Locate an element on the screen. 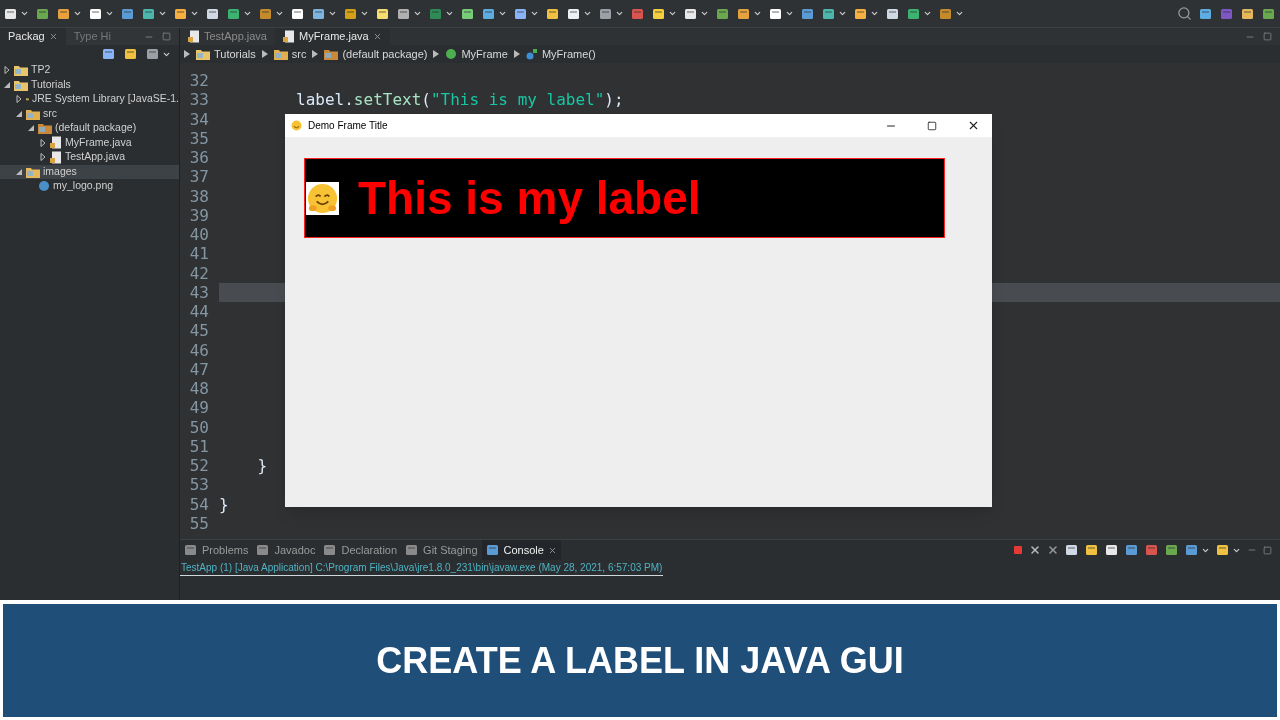  tree-item: TP2 is located at coordinates (89, 70).